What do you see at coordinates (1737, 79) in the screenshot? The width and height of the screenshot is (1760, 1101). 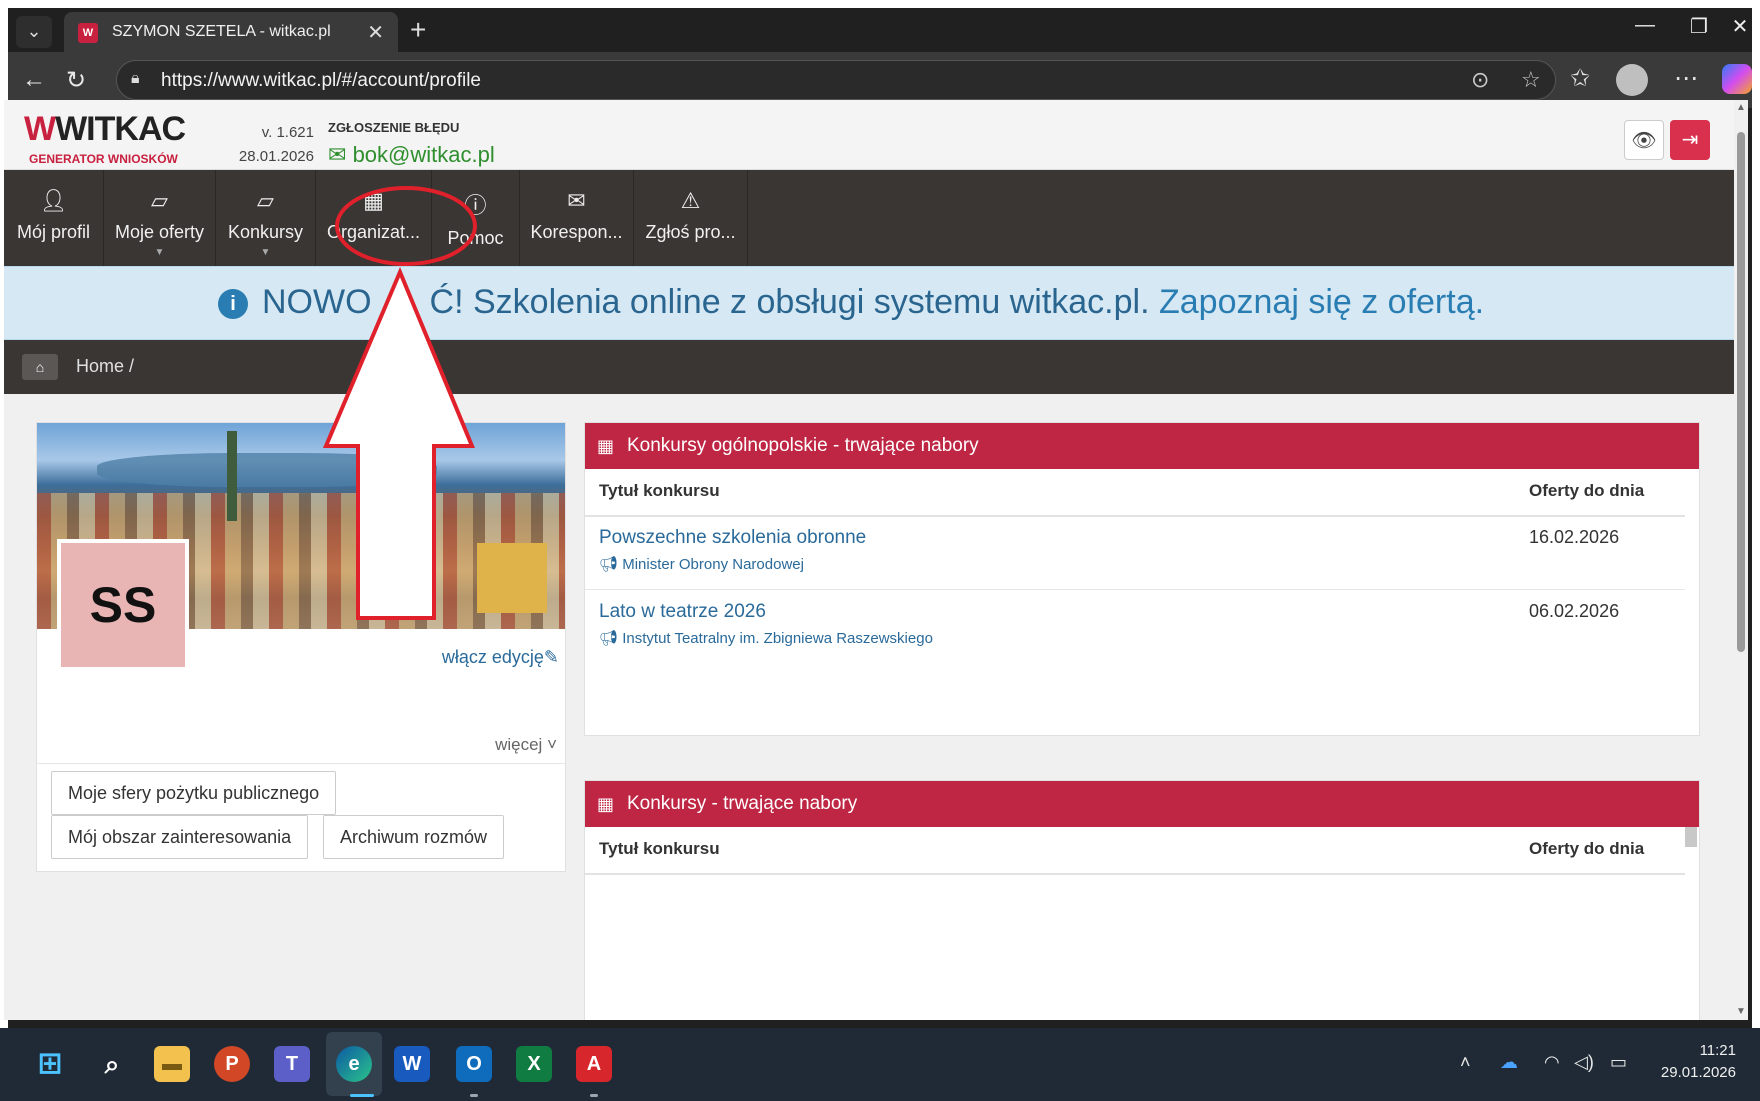 I see `copilot-icon` at bounding box center [1737, 79].